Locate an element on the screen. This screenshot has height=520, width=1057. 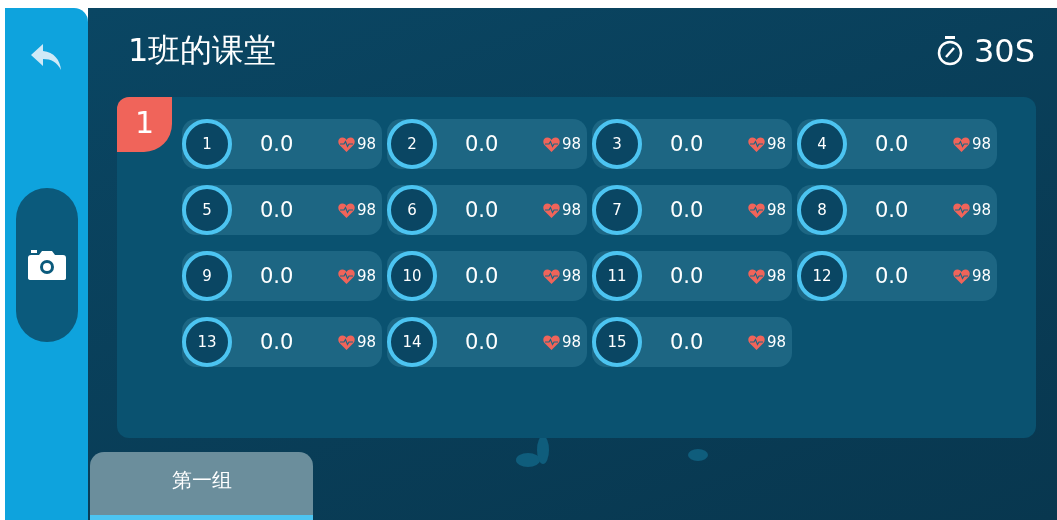
student-card: 5 0.0 98 is located at coordinates (282, 210).